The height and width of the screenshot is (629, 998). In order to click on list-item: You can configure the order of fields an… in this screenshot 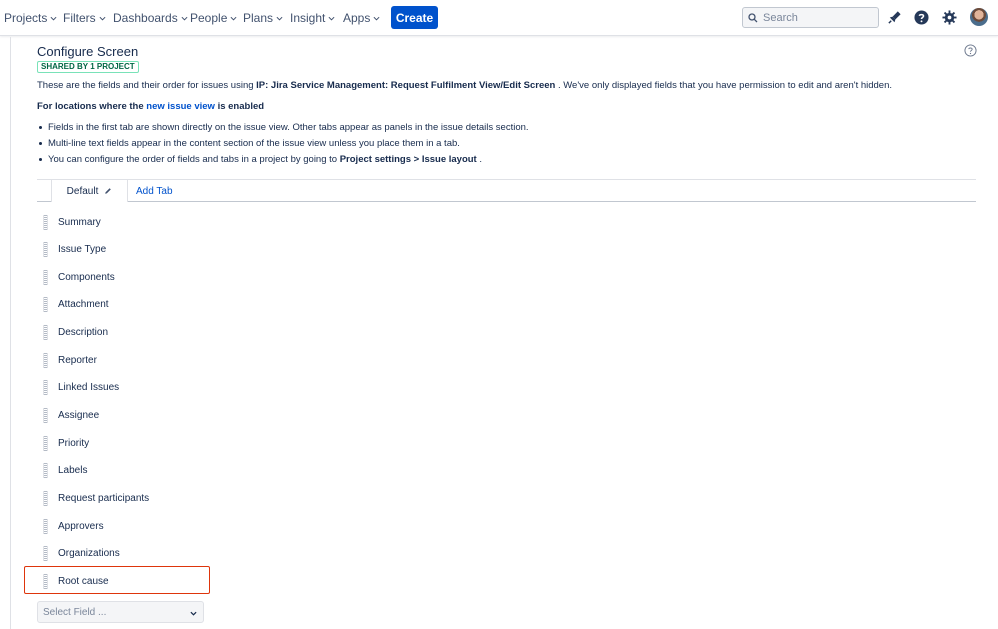, I will do `click(283, 161)`.